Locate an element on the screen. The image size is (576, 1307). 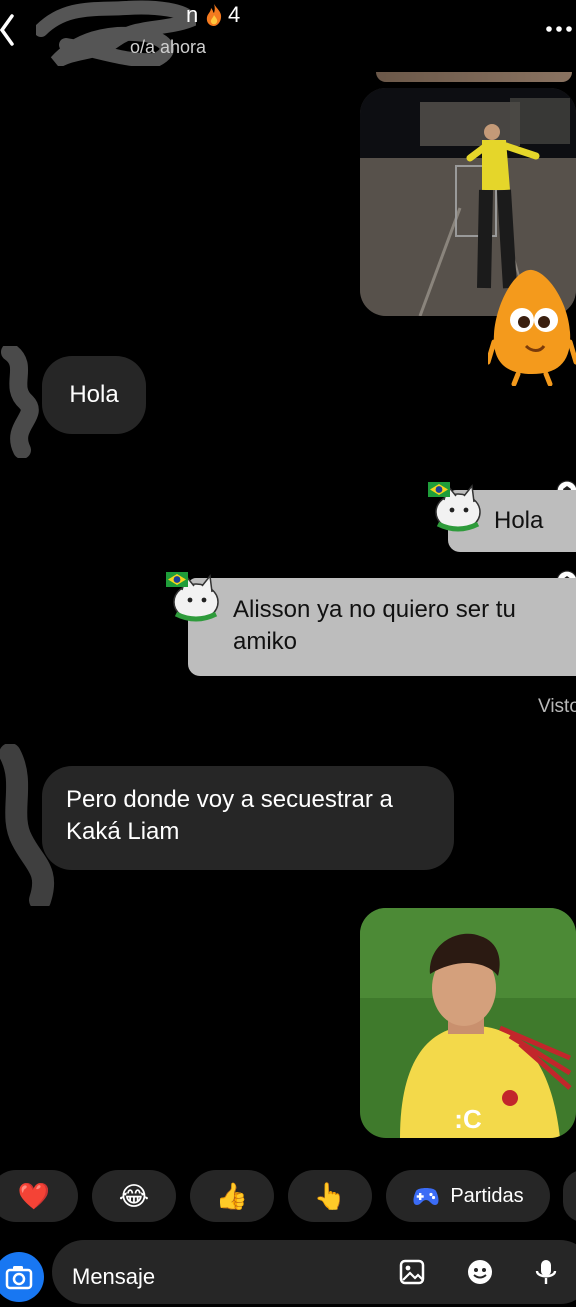
redacted-avatar-scribble is located at coordinates (20, 402).